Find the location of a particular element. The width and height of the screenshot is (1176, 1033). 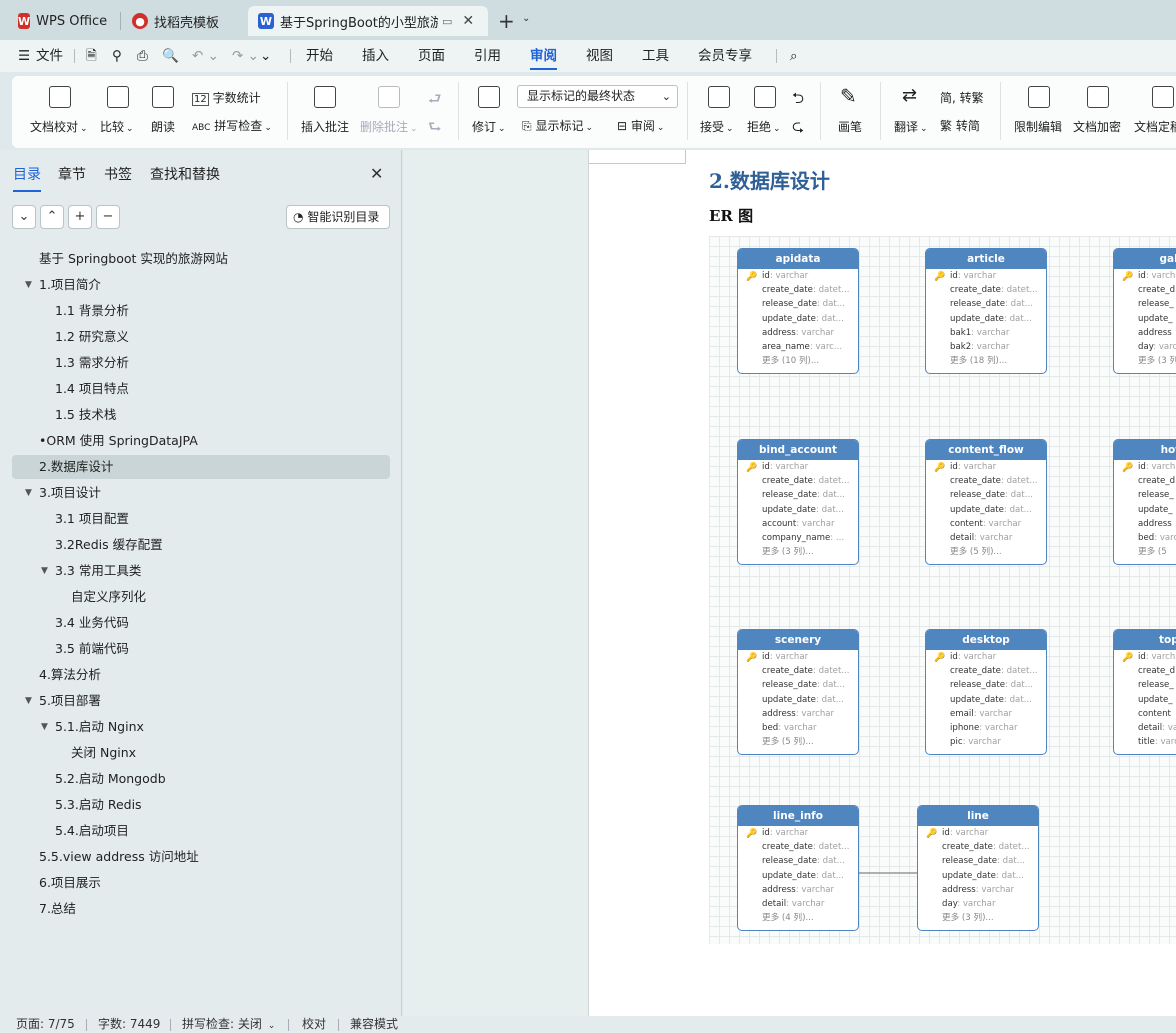

read-aloud-button: 朗读 is located at coordinates (163, 126).